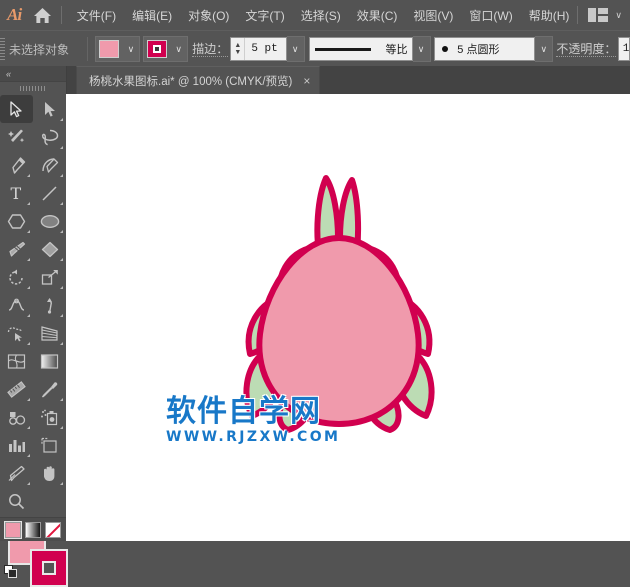 The width and height of the screenshot is (630, 587). What do you see at coordinates (16, 277) in the screenshot?
I see `rotate-tool` at bounding box center [16, 277].